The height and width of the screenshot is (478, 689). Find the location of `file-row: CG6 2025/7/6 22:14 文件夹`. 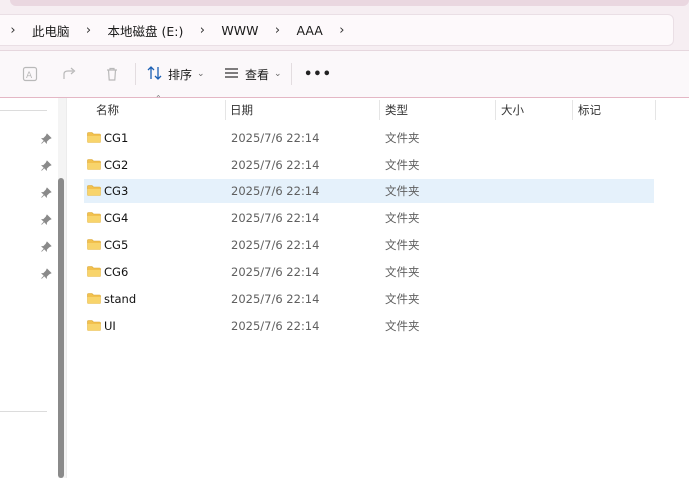

file-row: CG6 2025/7/6 22:14 文件夹 is located at coordinates (369, 272).